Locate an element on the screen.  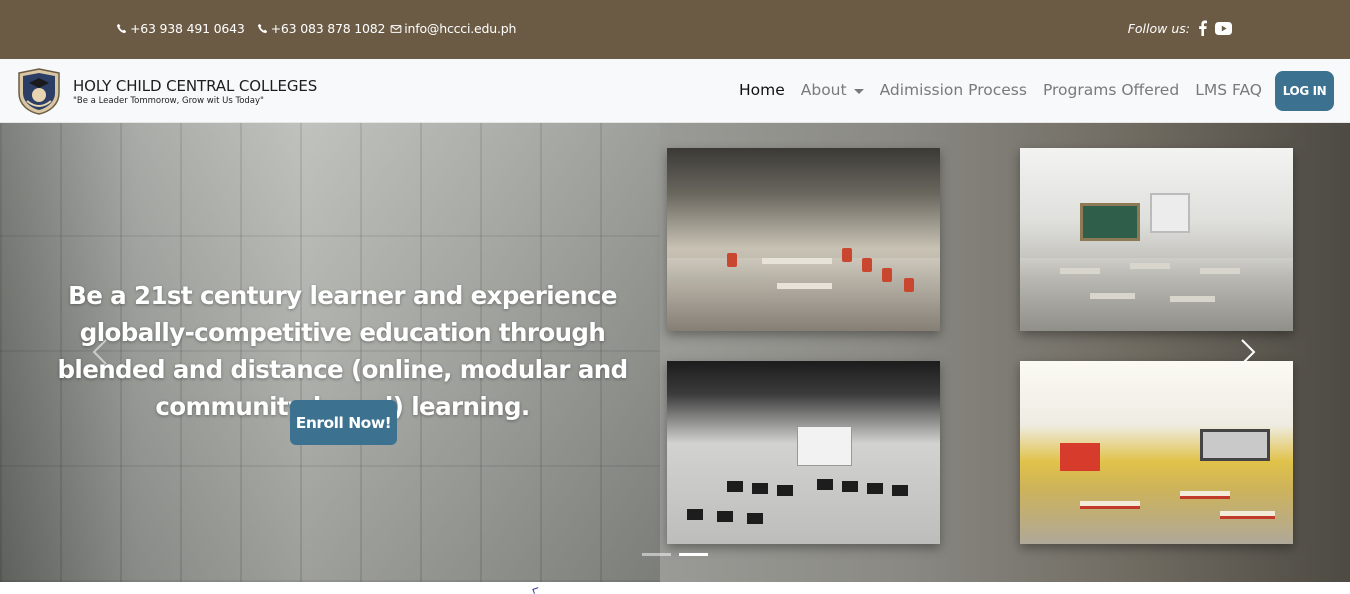
chevron-right-icon is located at coordinates (1248, 352).